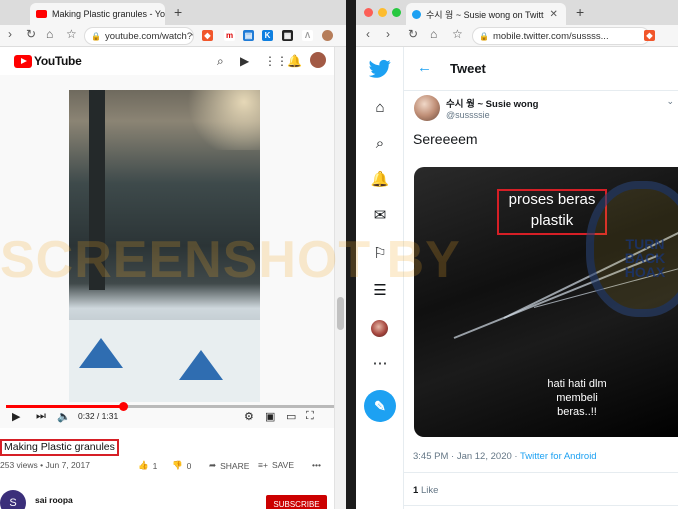 This screenshot has height=509, width=678. Describe the element at coordinates (380, 144) in the screenshot. I see `explore-search-icon: ⌕` at that location.